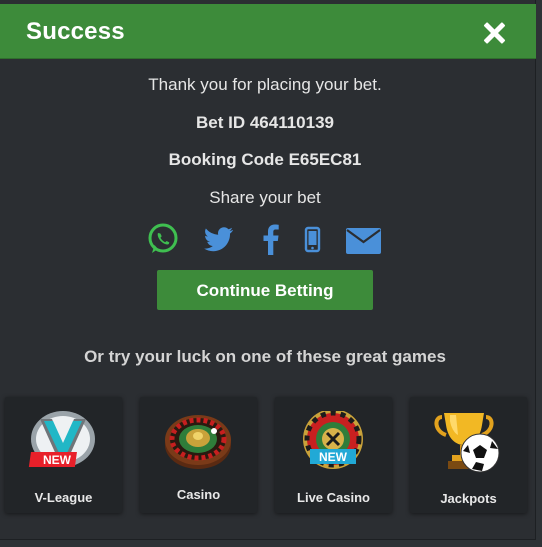  What do you see at coordinates (63, 497) in the screenshot?
I see `game-label-v-league: V-League` at bounding box center [63, 497].